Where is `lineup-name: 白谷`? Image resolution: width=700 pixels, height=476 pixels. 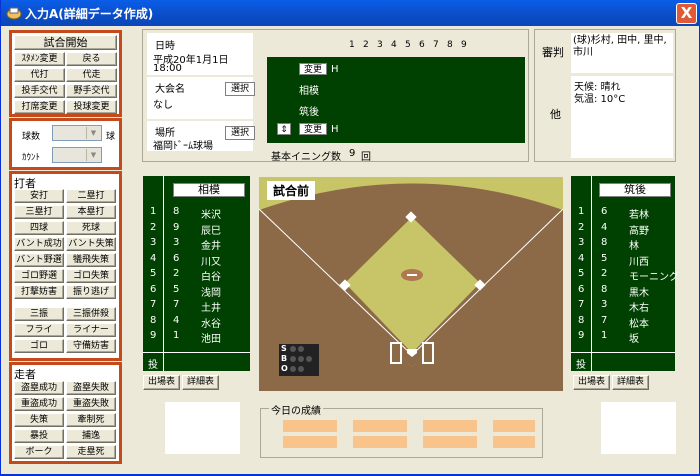
lineup-name: 白谷 is located at coordinates (211, 275).